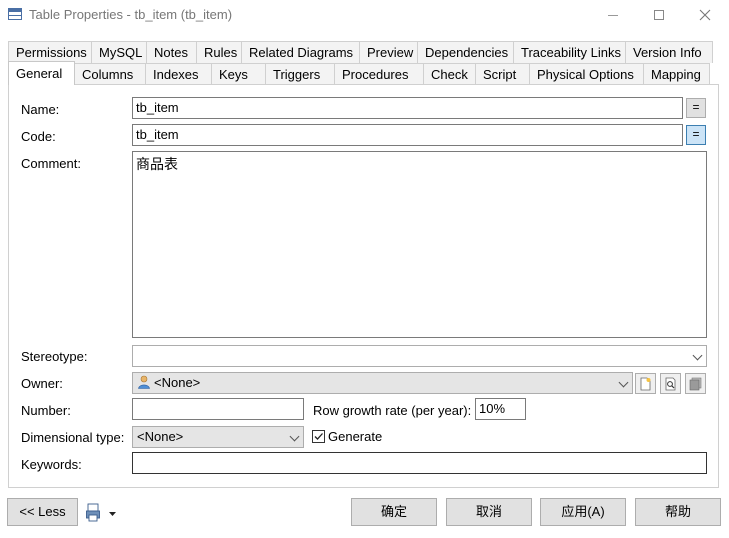  Describe the element at coordinates (407, 108) in the screenshot. I see `name-input: tb_item` at that location.